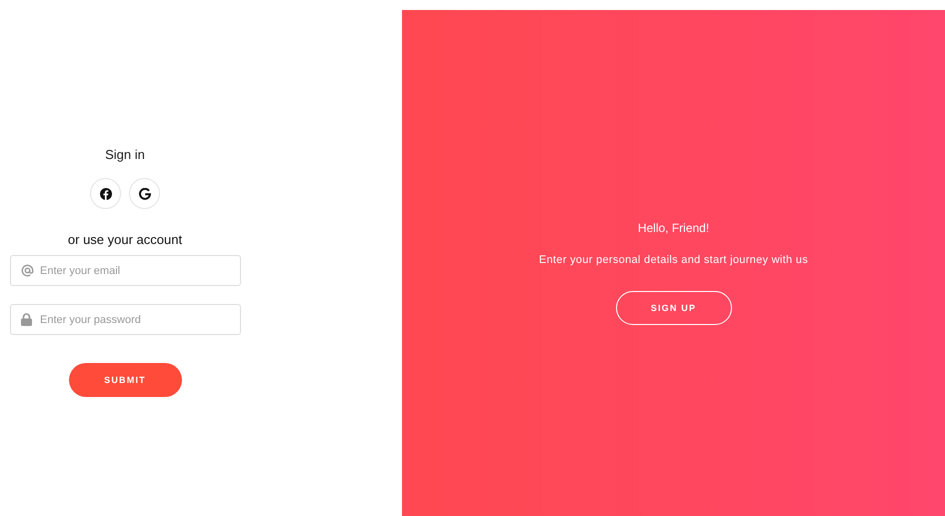 This screenshot has width=945, height=516. What do you see at coordinates (125, 270) in the screenshot?
I see `input-field: Enter your email` at bounding box center [125, 270].